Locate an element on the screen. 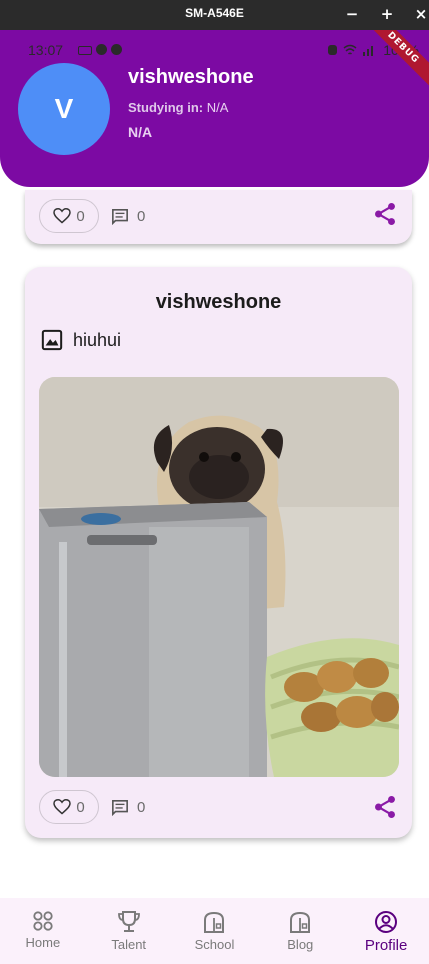 The image size is (429, 964). nav-home: Home is located at coordinates (43, 931).